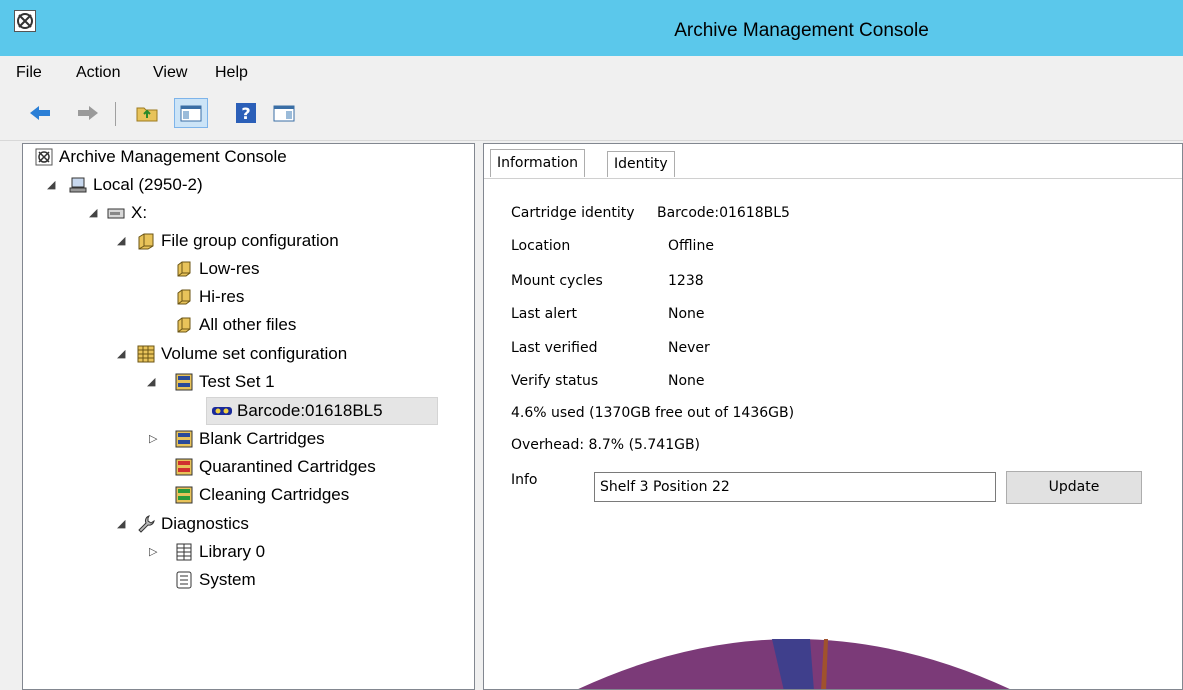  I want to click on action-pane-icon, so click(284, 113).